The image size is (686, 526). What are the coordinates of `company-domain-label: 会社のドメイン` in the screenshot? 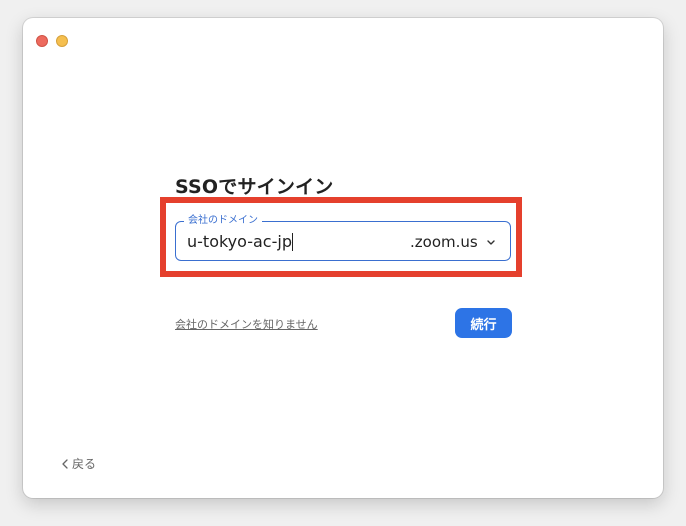 It's located at (223, 221).